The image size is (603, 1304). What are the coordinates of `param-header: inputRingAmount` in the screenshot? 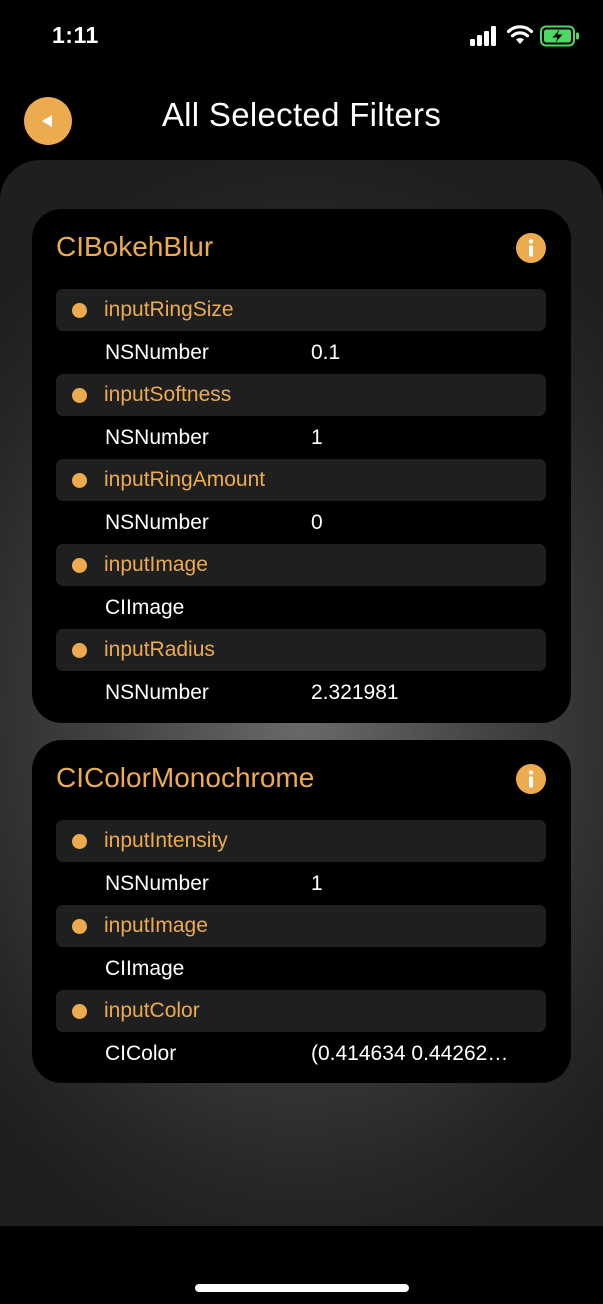 It's located at (301, 480).